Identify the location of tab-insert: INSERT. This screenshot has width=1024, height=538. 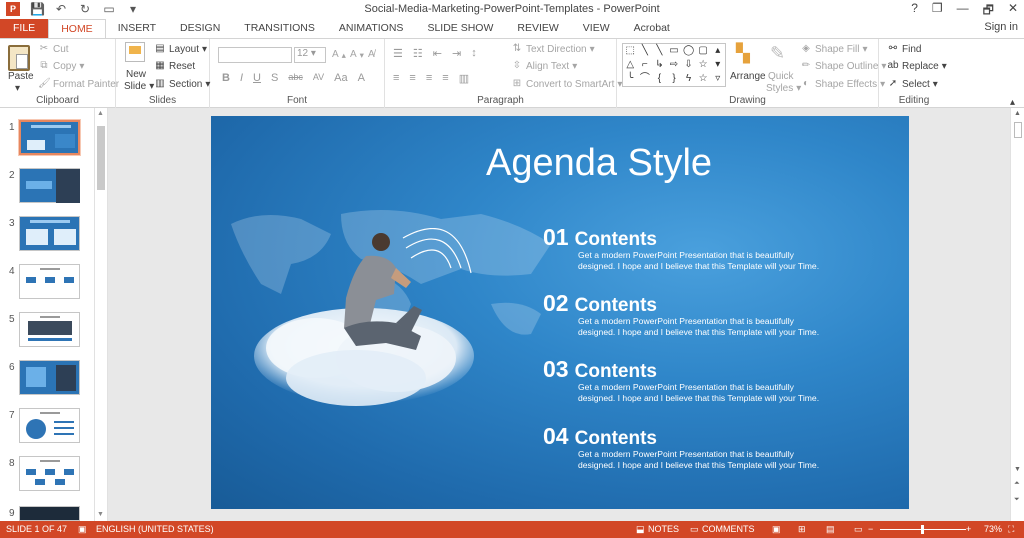
(137, 28).